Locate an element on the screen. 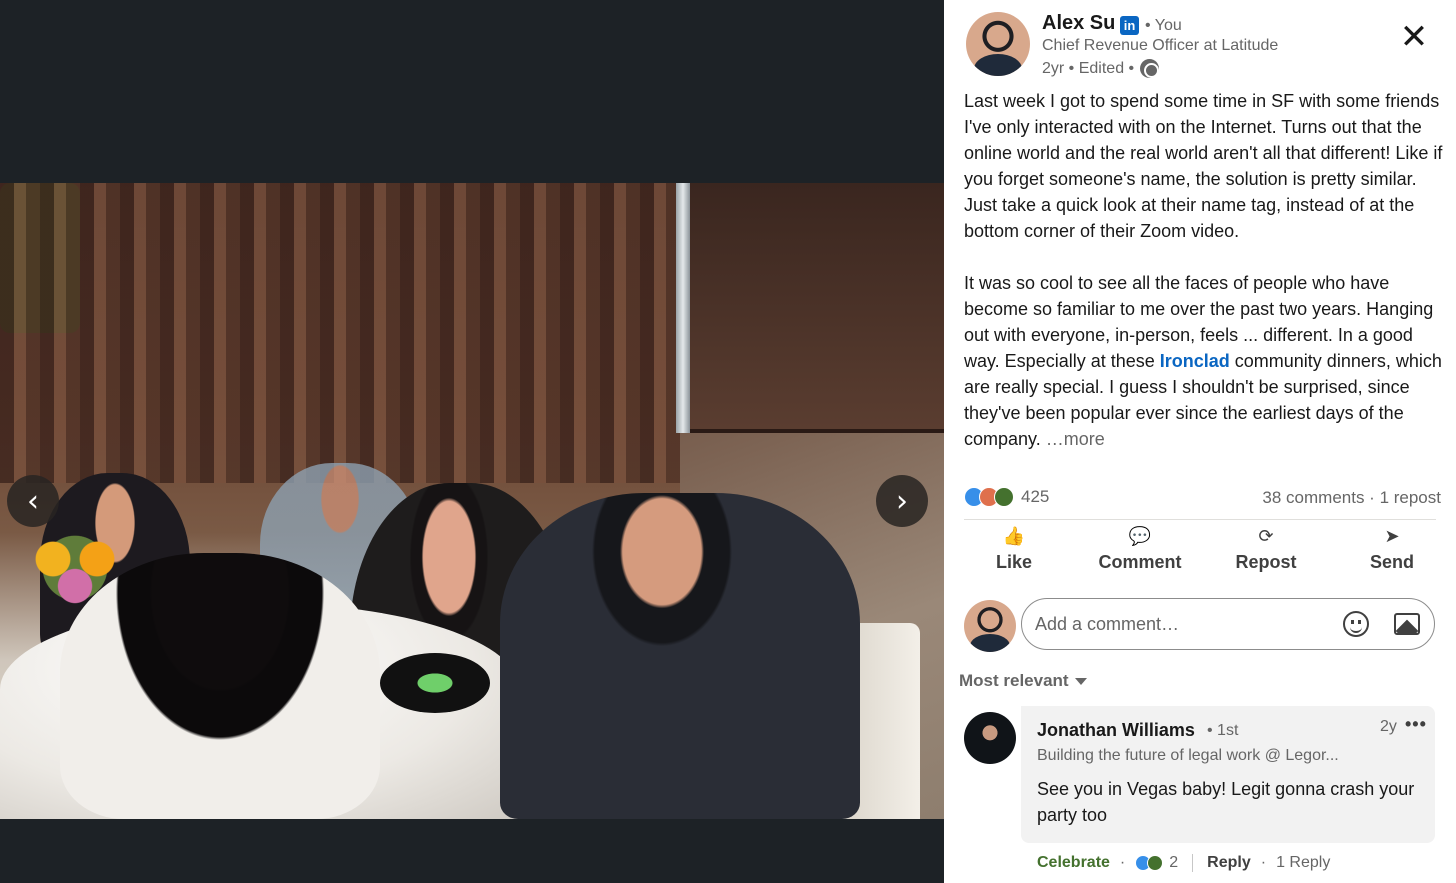  sort-label: Most relevant is located at coordinates (1014, 680).